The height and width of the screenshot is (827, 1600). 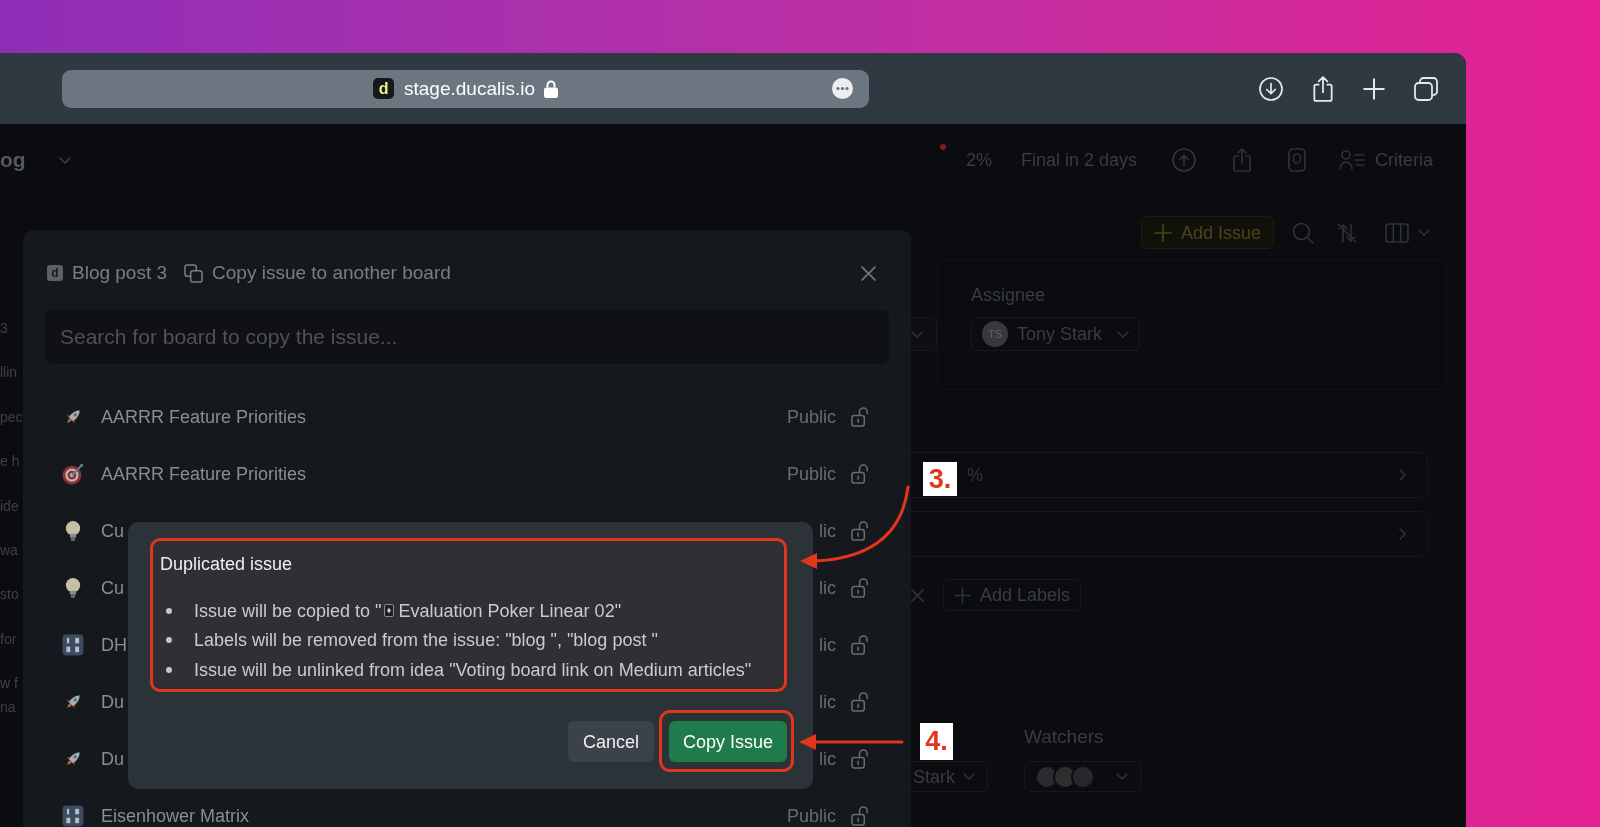 What do you see at coordinates (473, 669) in the screenshot?
I see `note-text: Issue will be unlinked from idea "Voting board link on Medium articles"` at bounding box center [473, 669].